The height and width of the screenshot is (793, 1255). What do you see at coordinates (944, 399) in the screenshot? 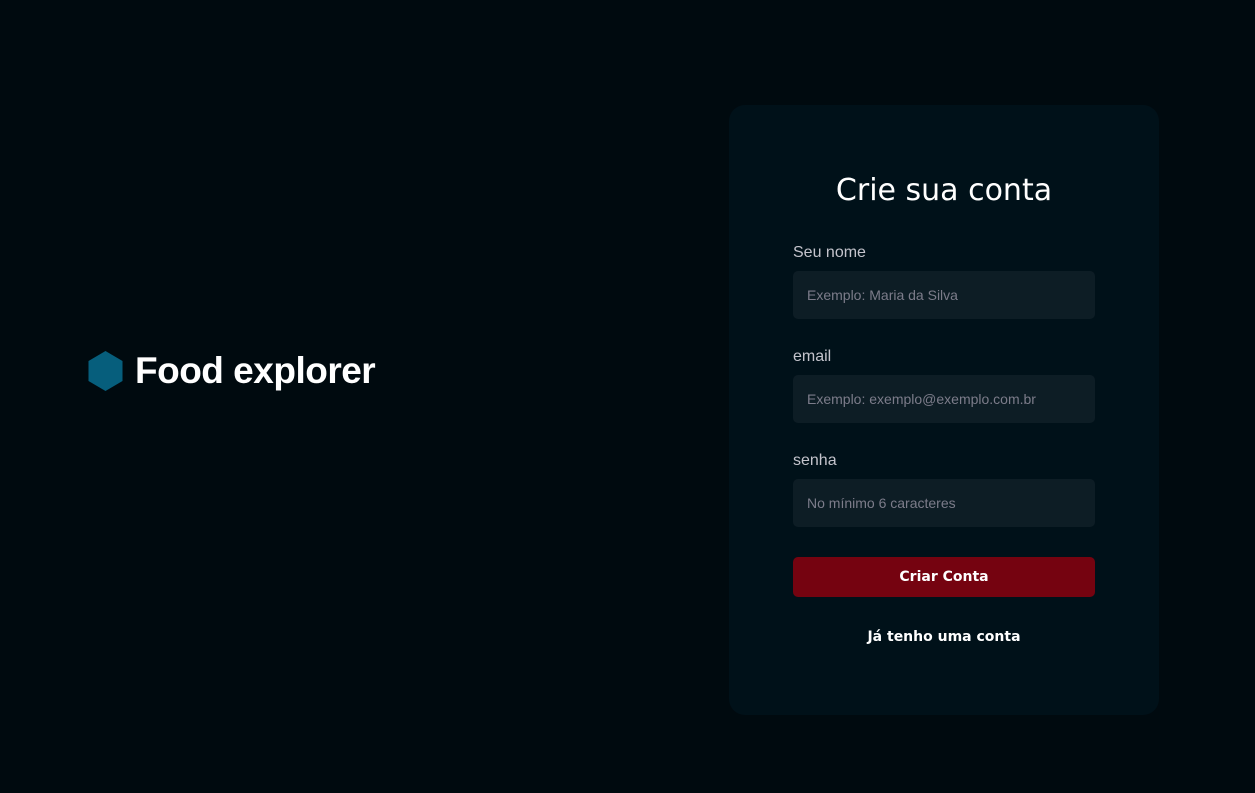
I see `email-input` at bounding box center [944, 399].